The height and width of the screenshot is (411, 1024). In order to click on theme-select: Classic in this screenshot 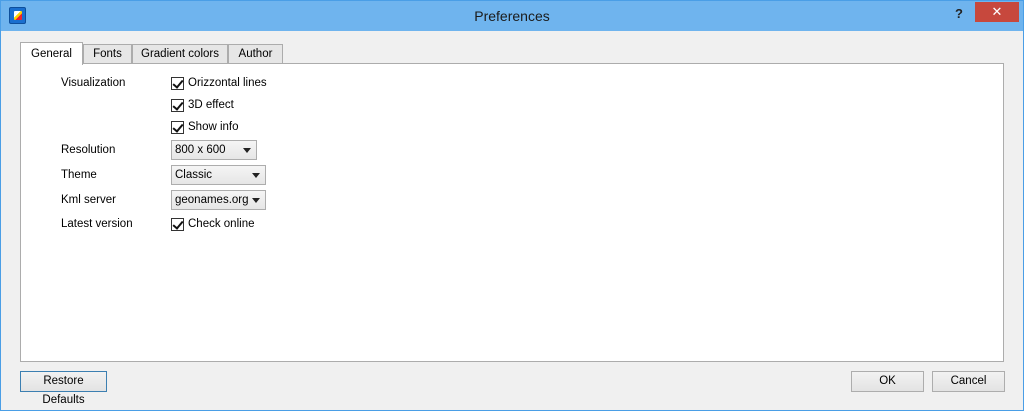, I will do `click(218, 175)`.